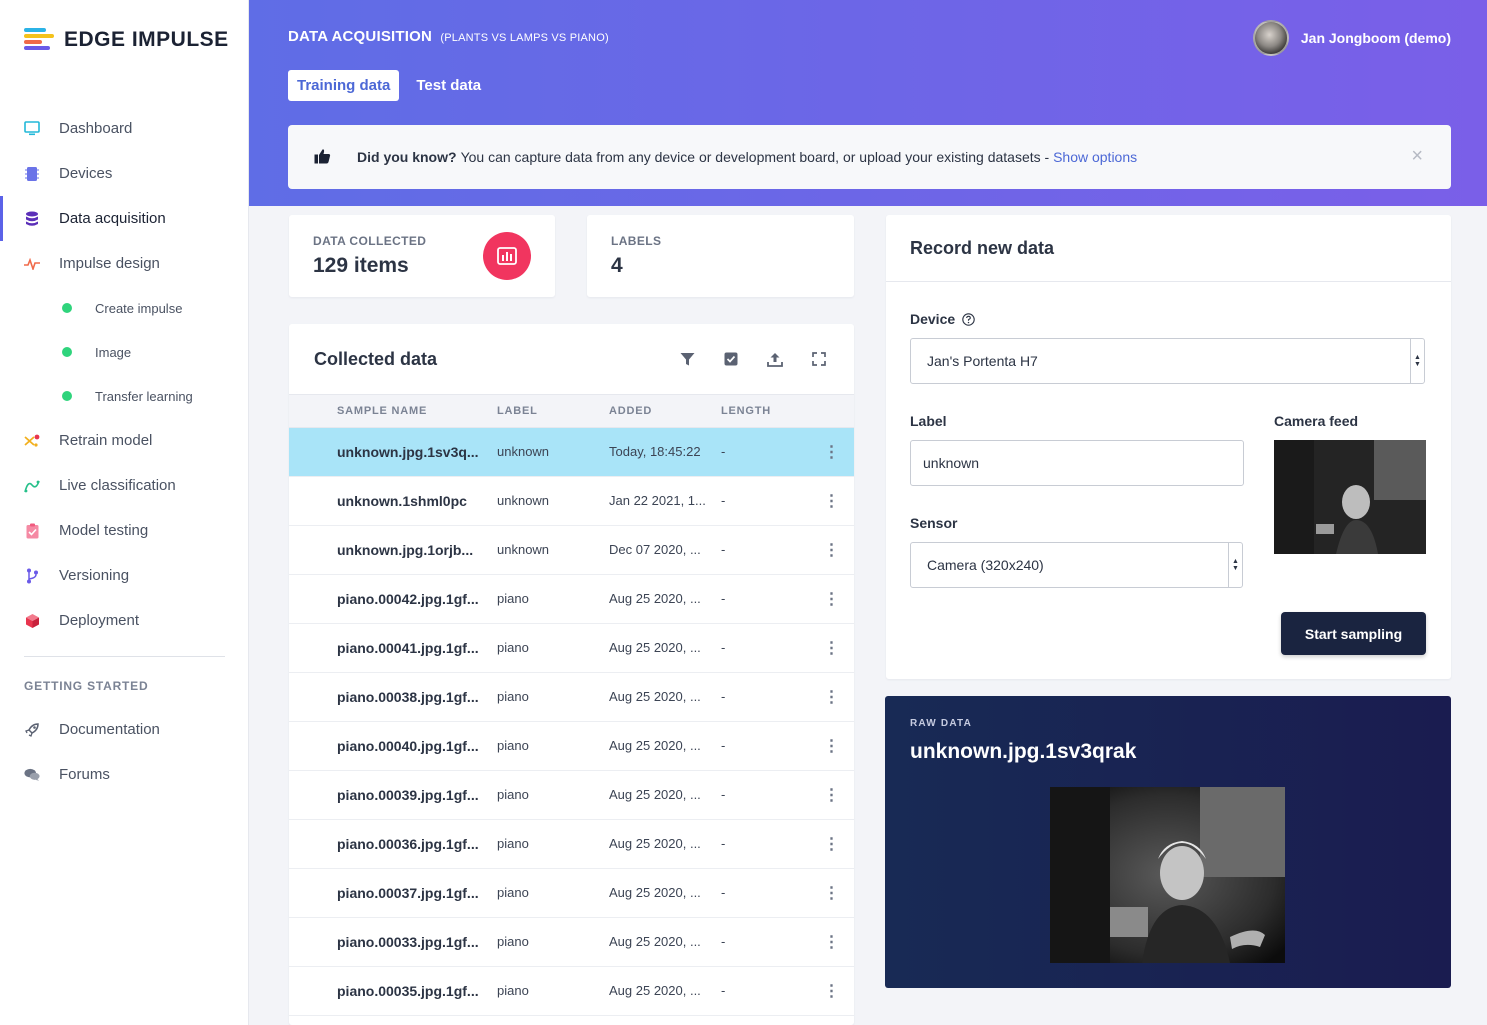 The width and height of the screenshot is (1487, 1025). I want to click on upload-icon, so click(775, 359).